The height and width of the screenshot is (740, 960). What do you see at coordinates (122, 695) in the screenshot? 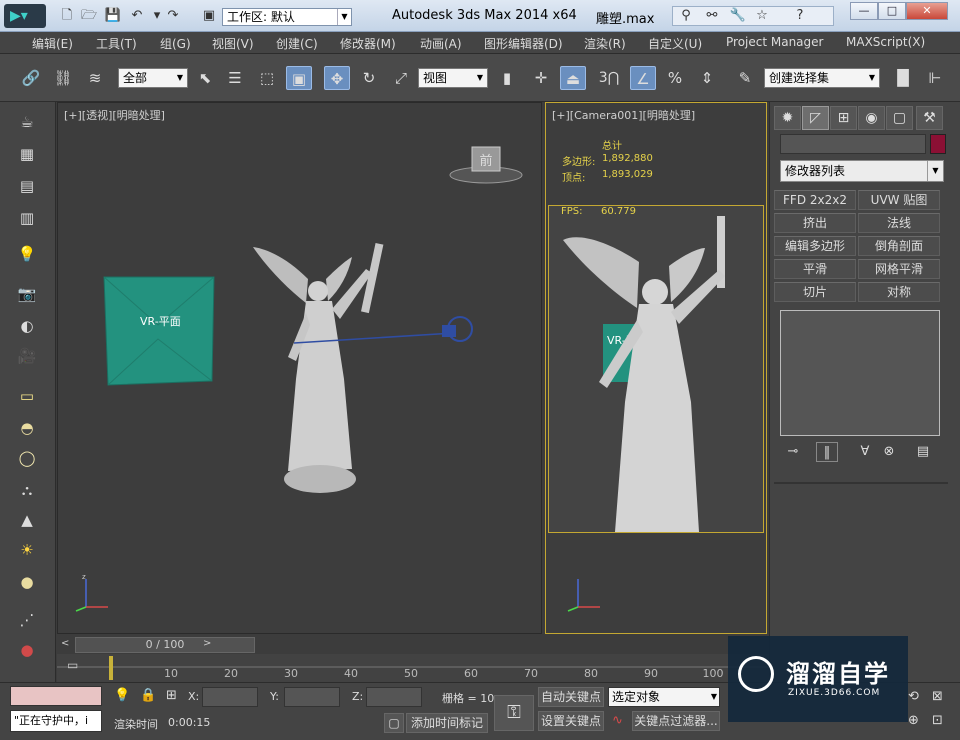
I see `isolate-selection-icon: 💡` at bounding box center [122, 695].